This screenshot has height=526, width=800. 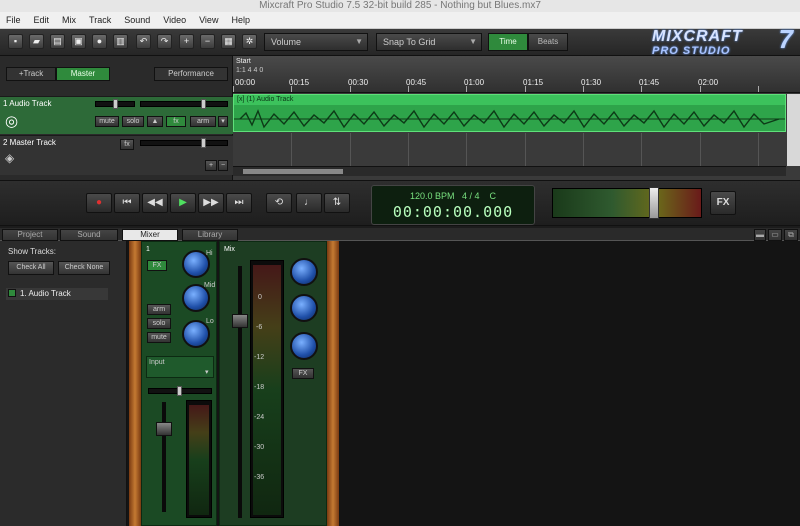 What do you see at coordinates (509, 113) in the screenshot?
I see `audio-clip: [x] (1) Audio Track` at bounding box center [509, 113].